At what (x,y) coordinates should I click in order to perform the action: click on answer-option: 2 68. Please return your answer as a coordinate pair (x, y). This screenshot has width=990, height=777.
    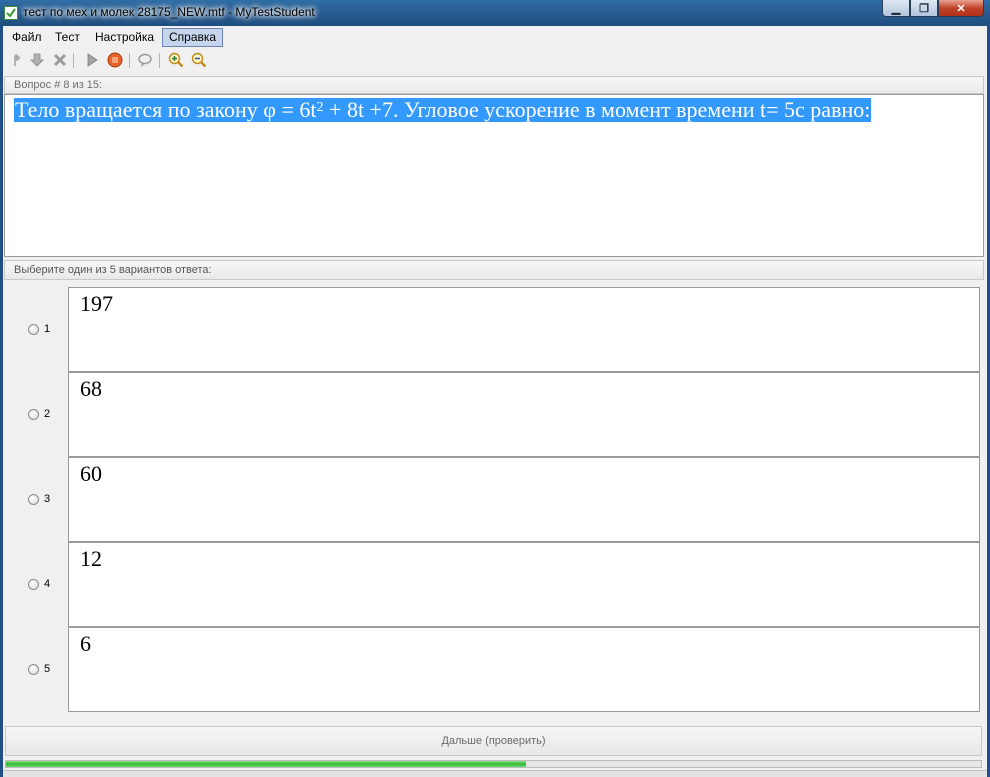
    Looking at the image, I should click on (494, 414).